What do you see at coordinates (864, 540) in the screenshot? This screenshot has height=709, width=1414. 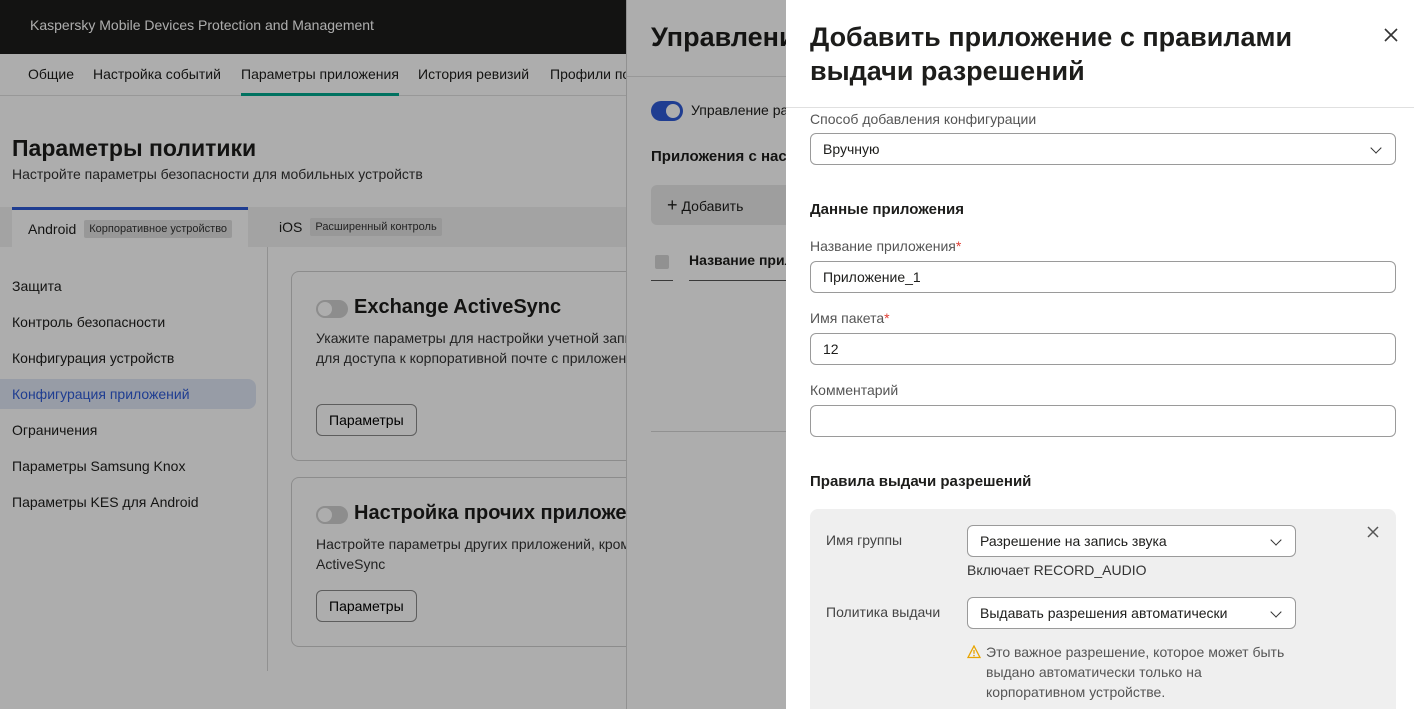 I see `group-name-label: Имя группы` at bounding box center [864, 540].